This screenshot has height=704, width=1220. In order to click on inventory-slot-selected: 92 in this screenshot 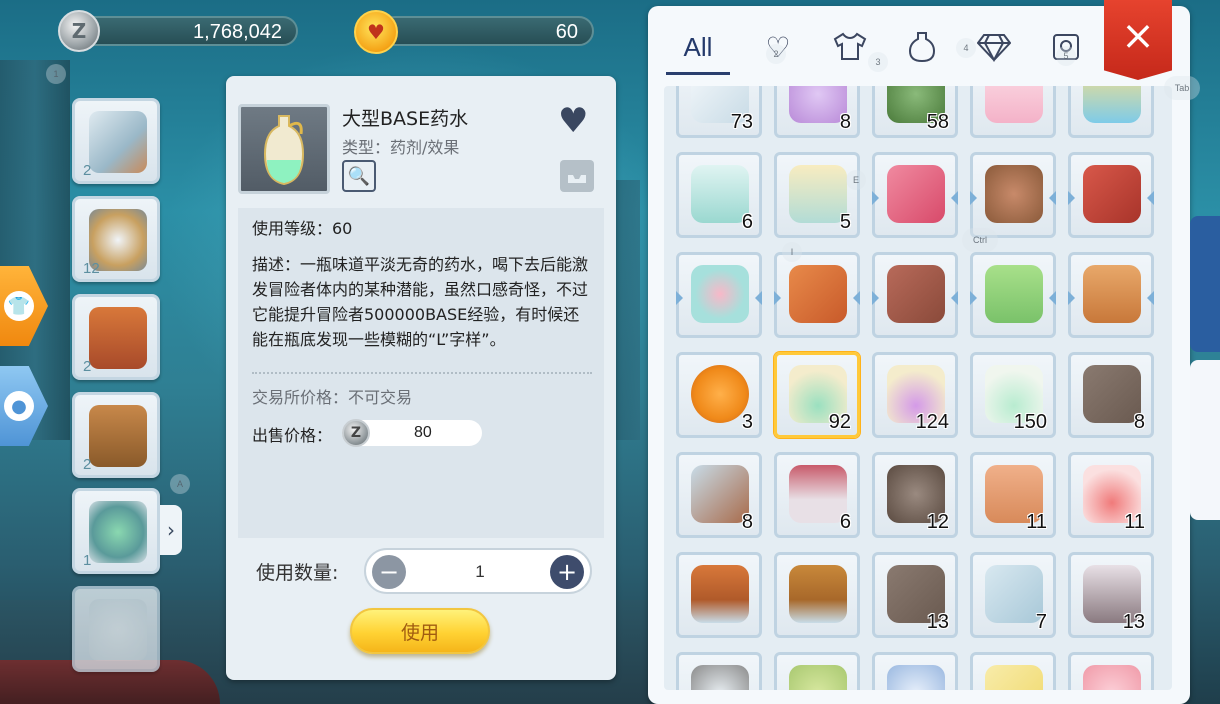, I will do `click(817, 395)`.